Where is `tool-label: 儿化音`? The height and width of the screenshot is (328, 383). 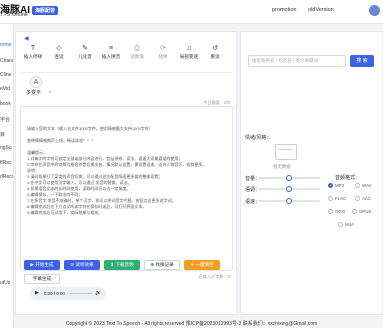
tool-label: 儿化音 is located at coordinates (85, 56).